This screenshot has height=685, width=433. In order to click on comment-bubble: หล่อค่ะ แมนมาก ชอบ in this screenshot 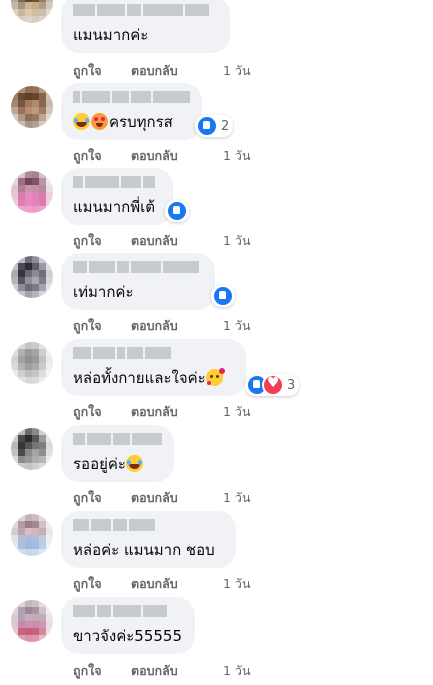, I will do `click(148, 539)`.